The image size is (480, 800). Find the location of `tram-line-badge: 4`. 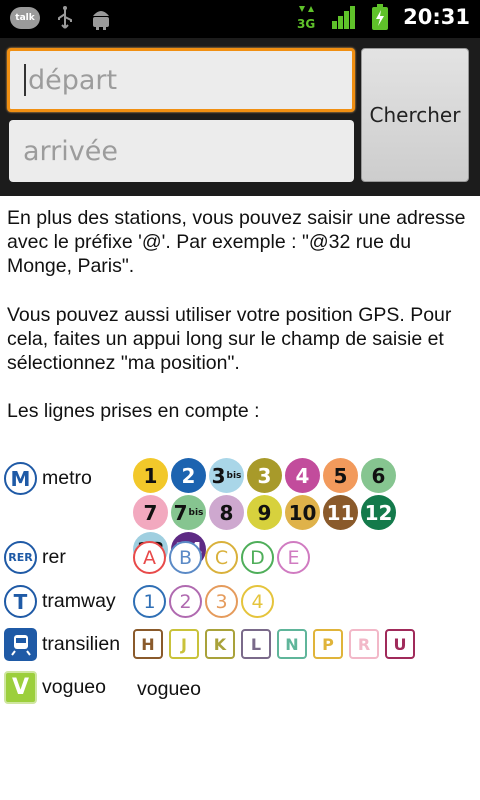

tram-line-badge: 4 is located at coordinates (257, 601).